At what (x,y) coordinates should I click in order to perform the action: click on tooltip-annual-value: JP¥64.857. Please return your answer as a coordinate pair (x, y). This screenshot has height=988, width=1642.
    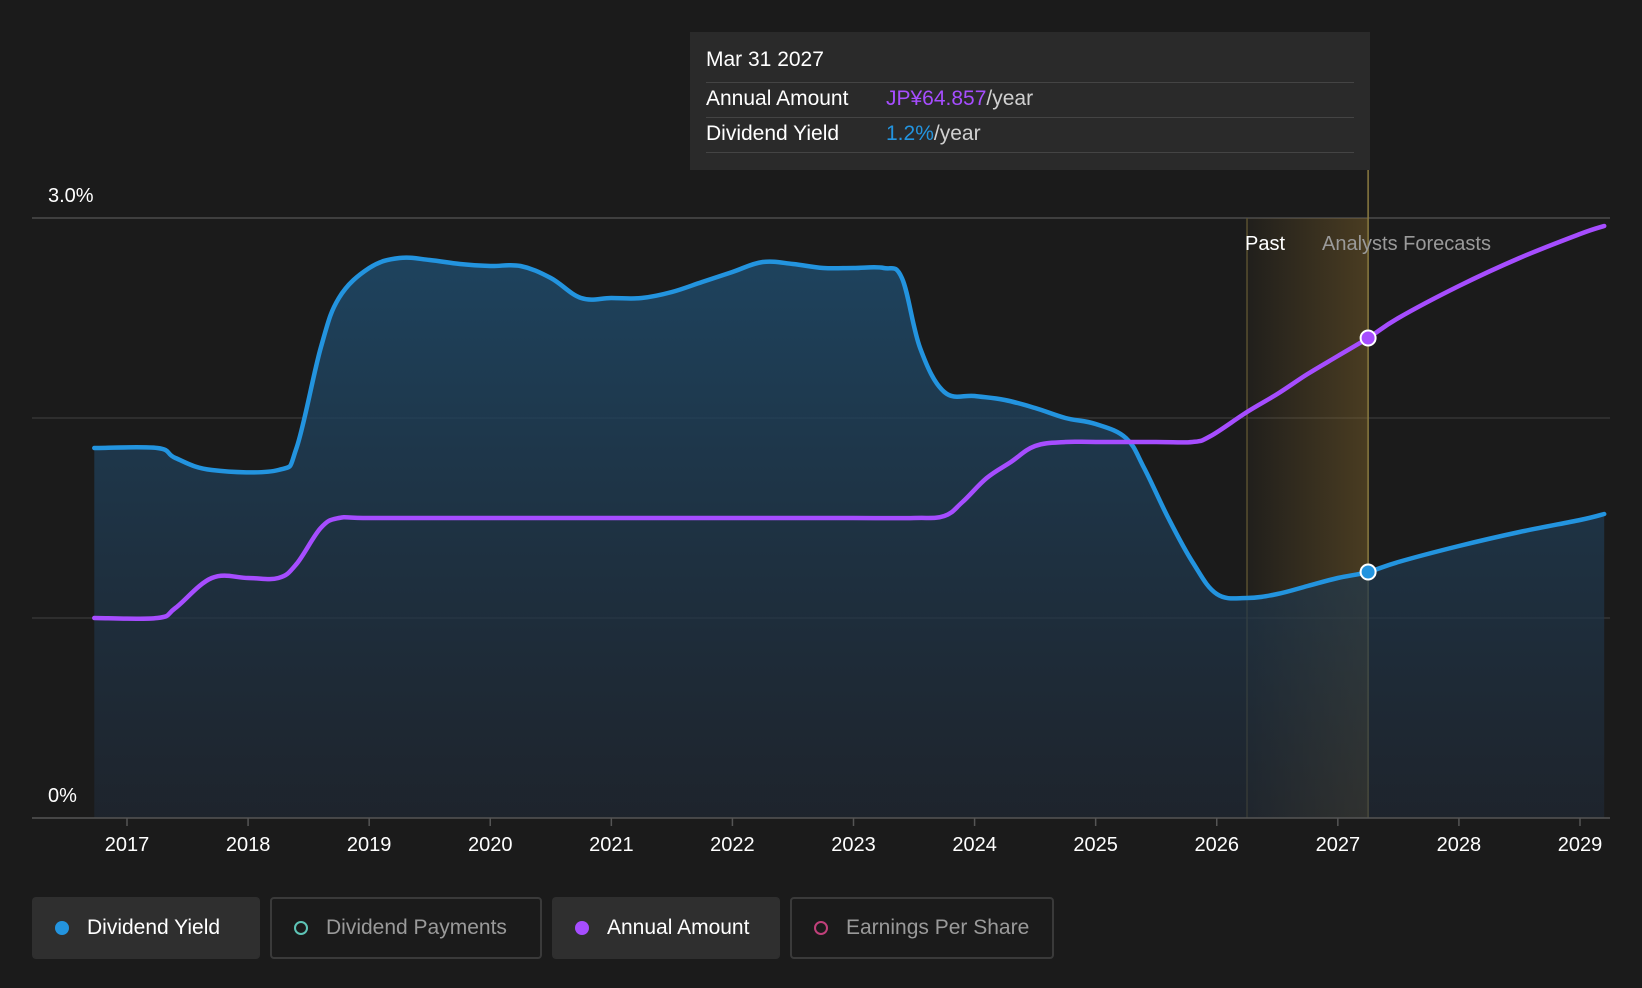
    Looking at the image, I should click on (936, 98).